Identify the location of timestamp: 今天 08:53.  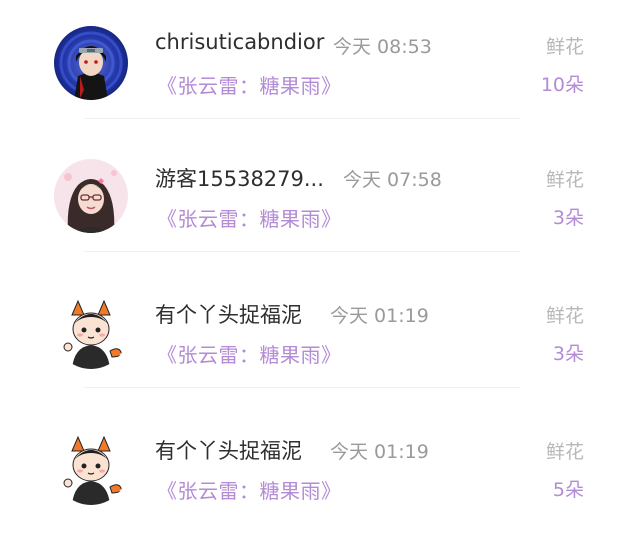
(382, 47).